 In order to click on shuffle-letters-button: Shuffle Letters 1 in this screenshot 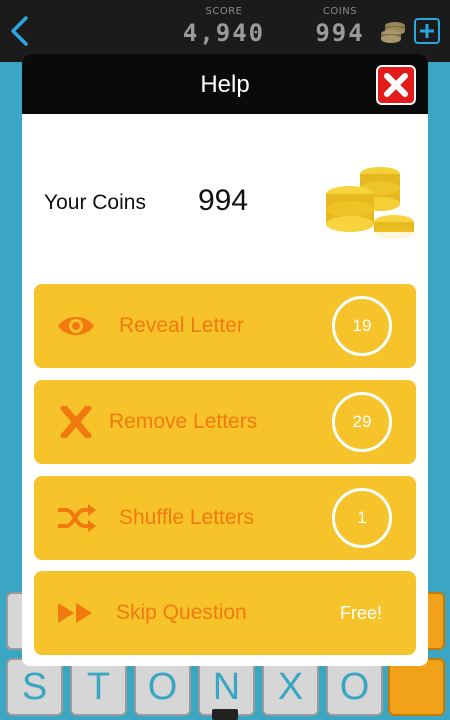, I will do `click(225, 518)`.